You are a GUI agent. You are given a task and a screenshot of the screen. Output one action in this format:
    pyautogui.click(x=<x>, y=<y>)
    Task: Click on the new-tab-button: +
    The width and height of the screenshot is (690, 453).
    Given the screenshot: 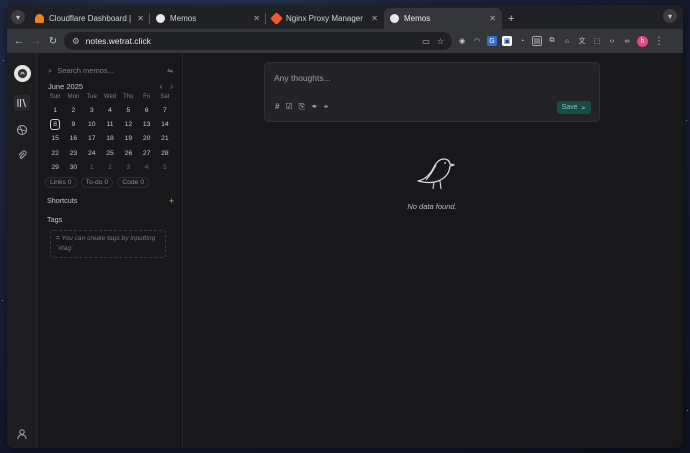 What is the action you would take?
    pyautogui.click(x=511, y=19)
    